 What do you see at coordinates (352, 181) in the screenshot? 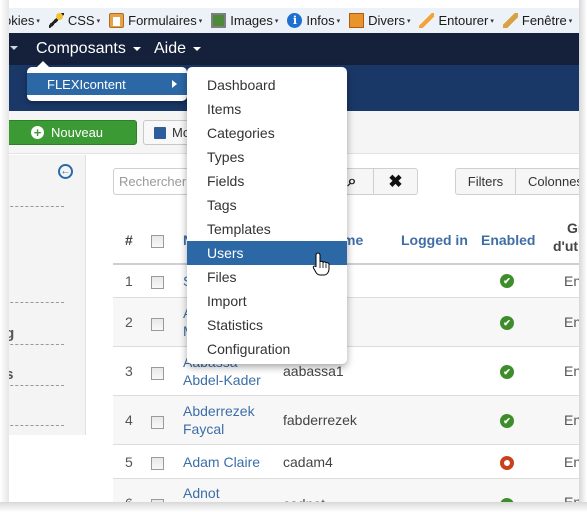
I see `search-icon: ⌕` at bounding box center [352, 181].